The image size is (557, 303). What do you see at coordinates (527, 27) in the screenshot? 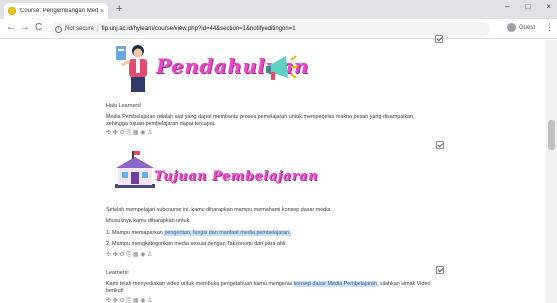
I see `profile-label: Guest` at bounding box center [527, 27].